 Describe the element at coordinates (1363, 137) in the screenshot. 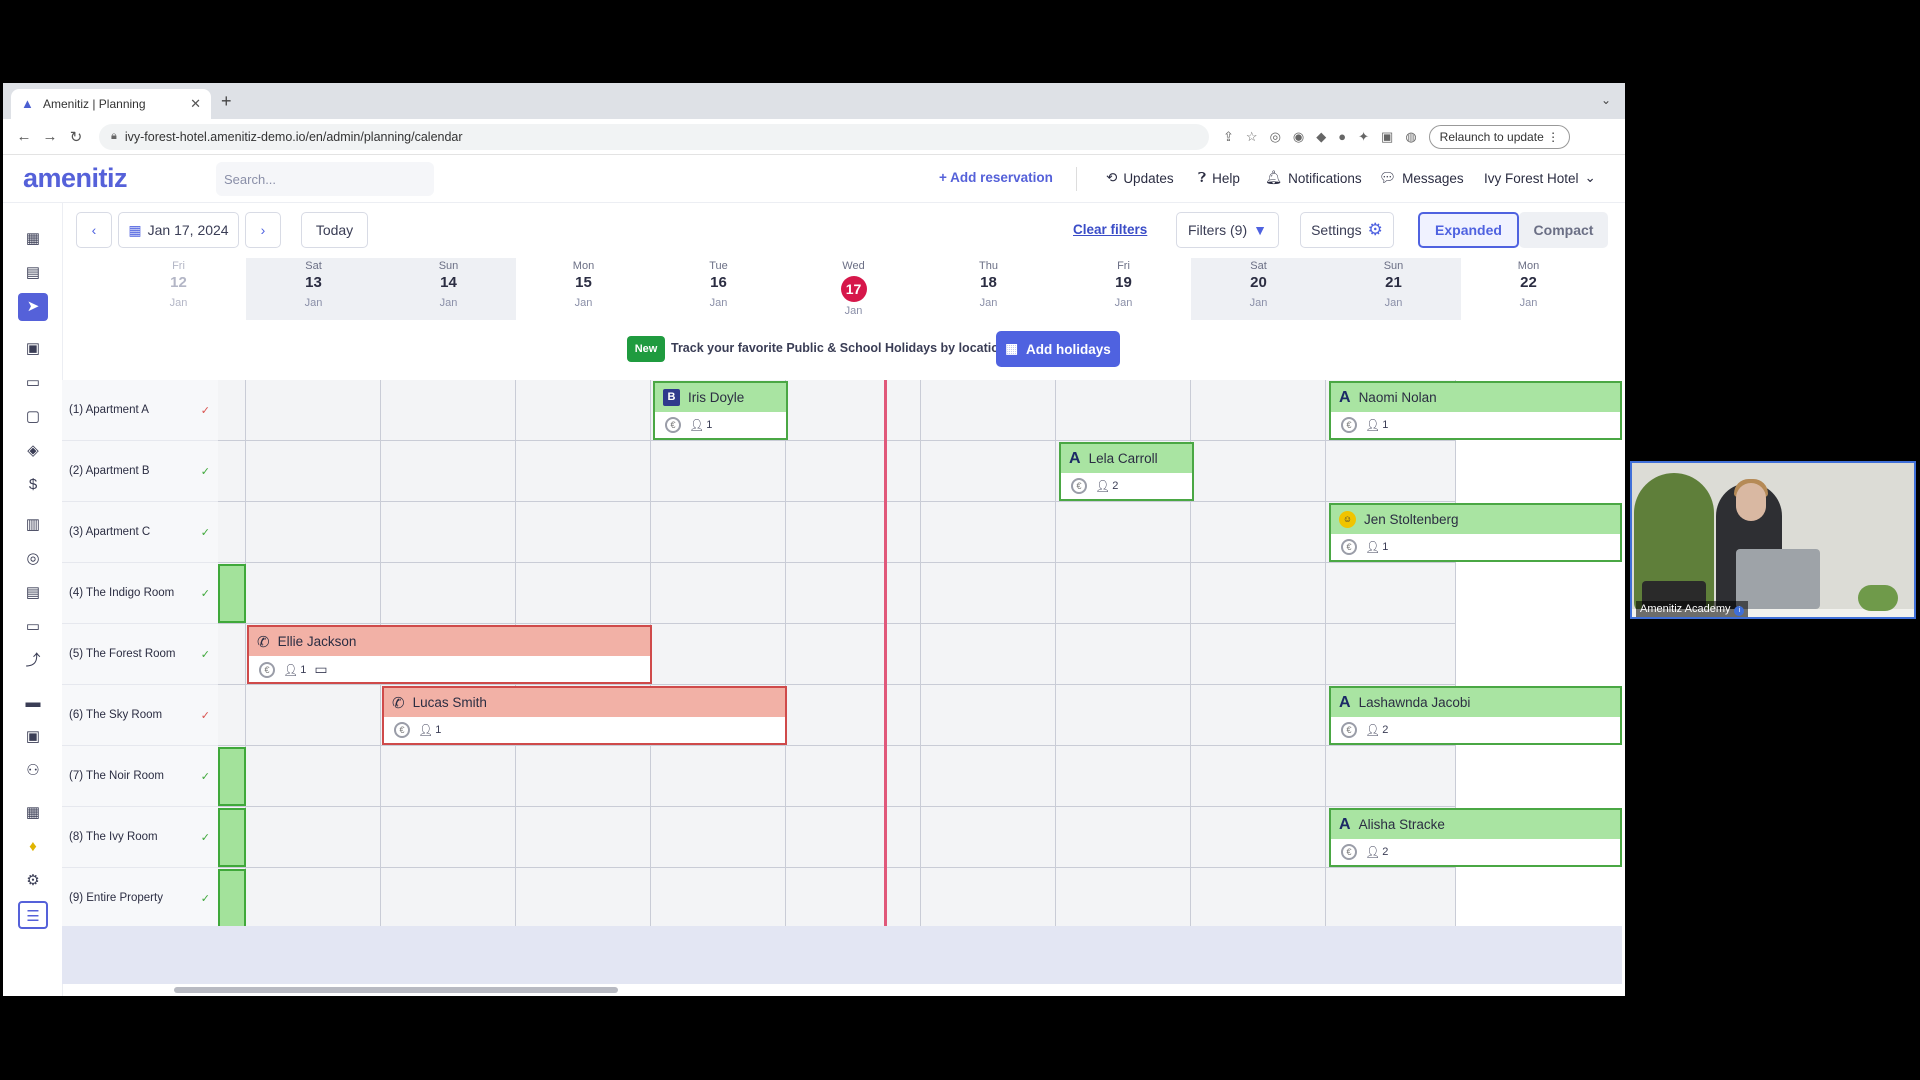

I see `puzzle-icon: ✦` at that location.